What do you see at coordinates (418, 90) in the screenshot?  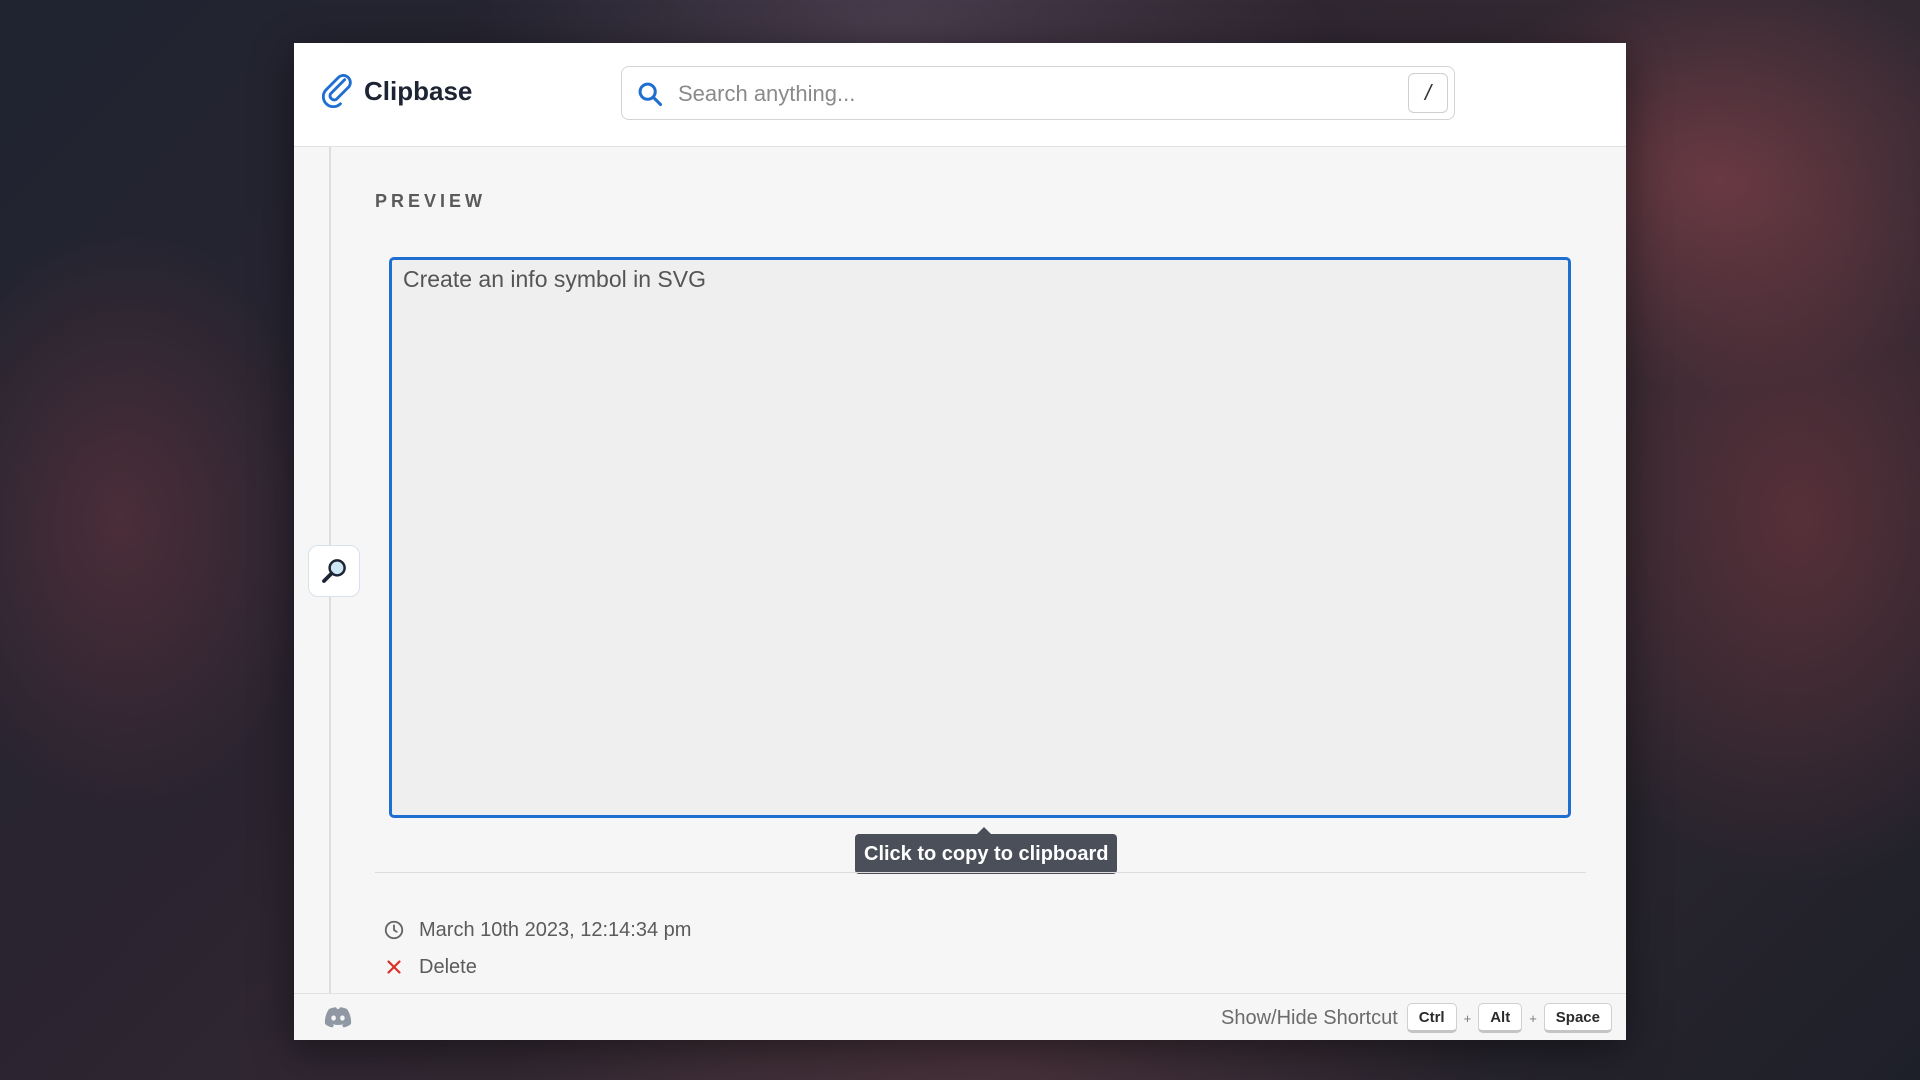 I see `app-name: Clipbase` at bounding box center [418, 90].